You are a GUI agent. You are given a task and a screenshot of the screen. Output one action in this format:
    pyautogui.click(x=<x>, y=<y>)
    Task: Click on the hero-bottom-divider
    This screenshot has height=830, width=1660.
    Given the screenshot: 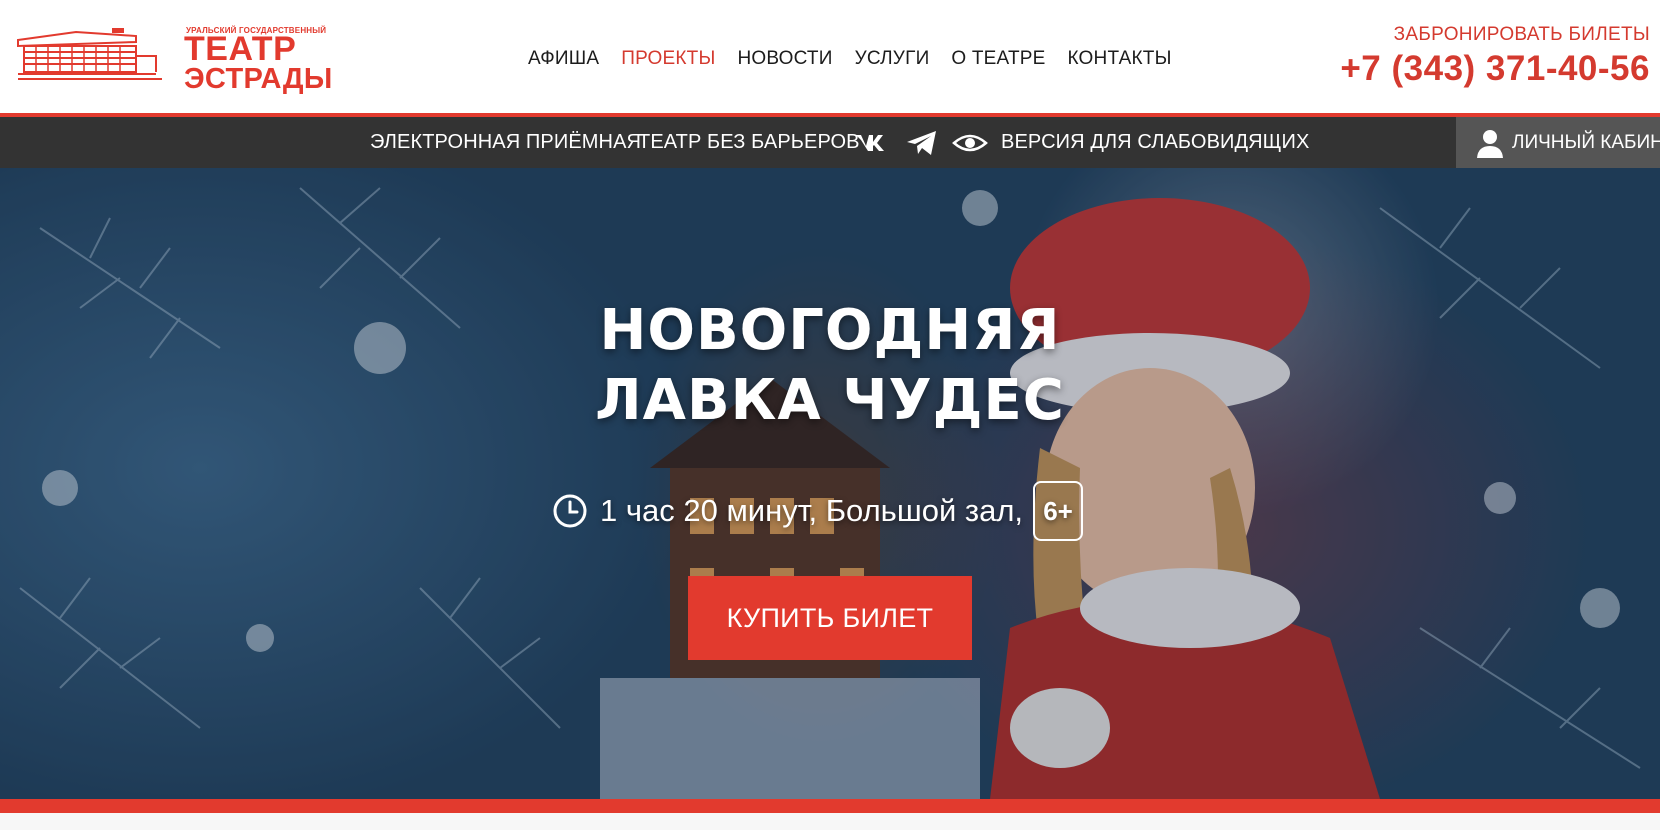 What is the action you would take?
    pyautogui.click(x=830, y=806)
    